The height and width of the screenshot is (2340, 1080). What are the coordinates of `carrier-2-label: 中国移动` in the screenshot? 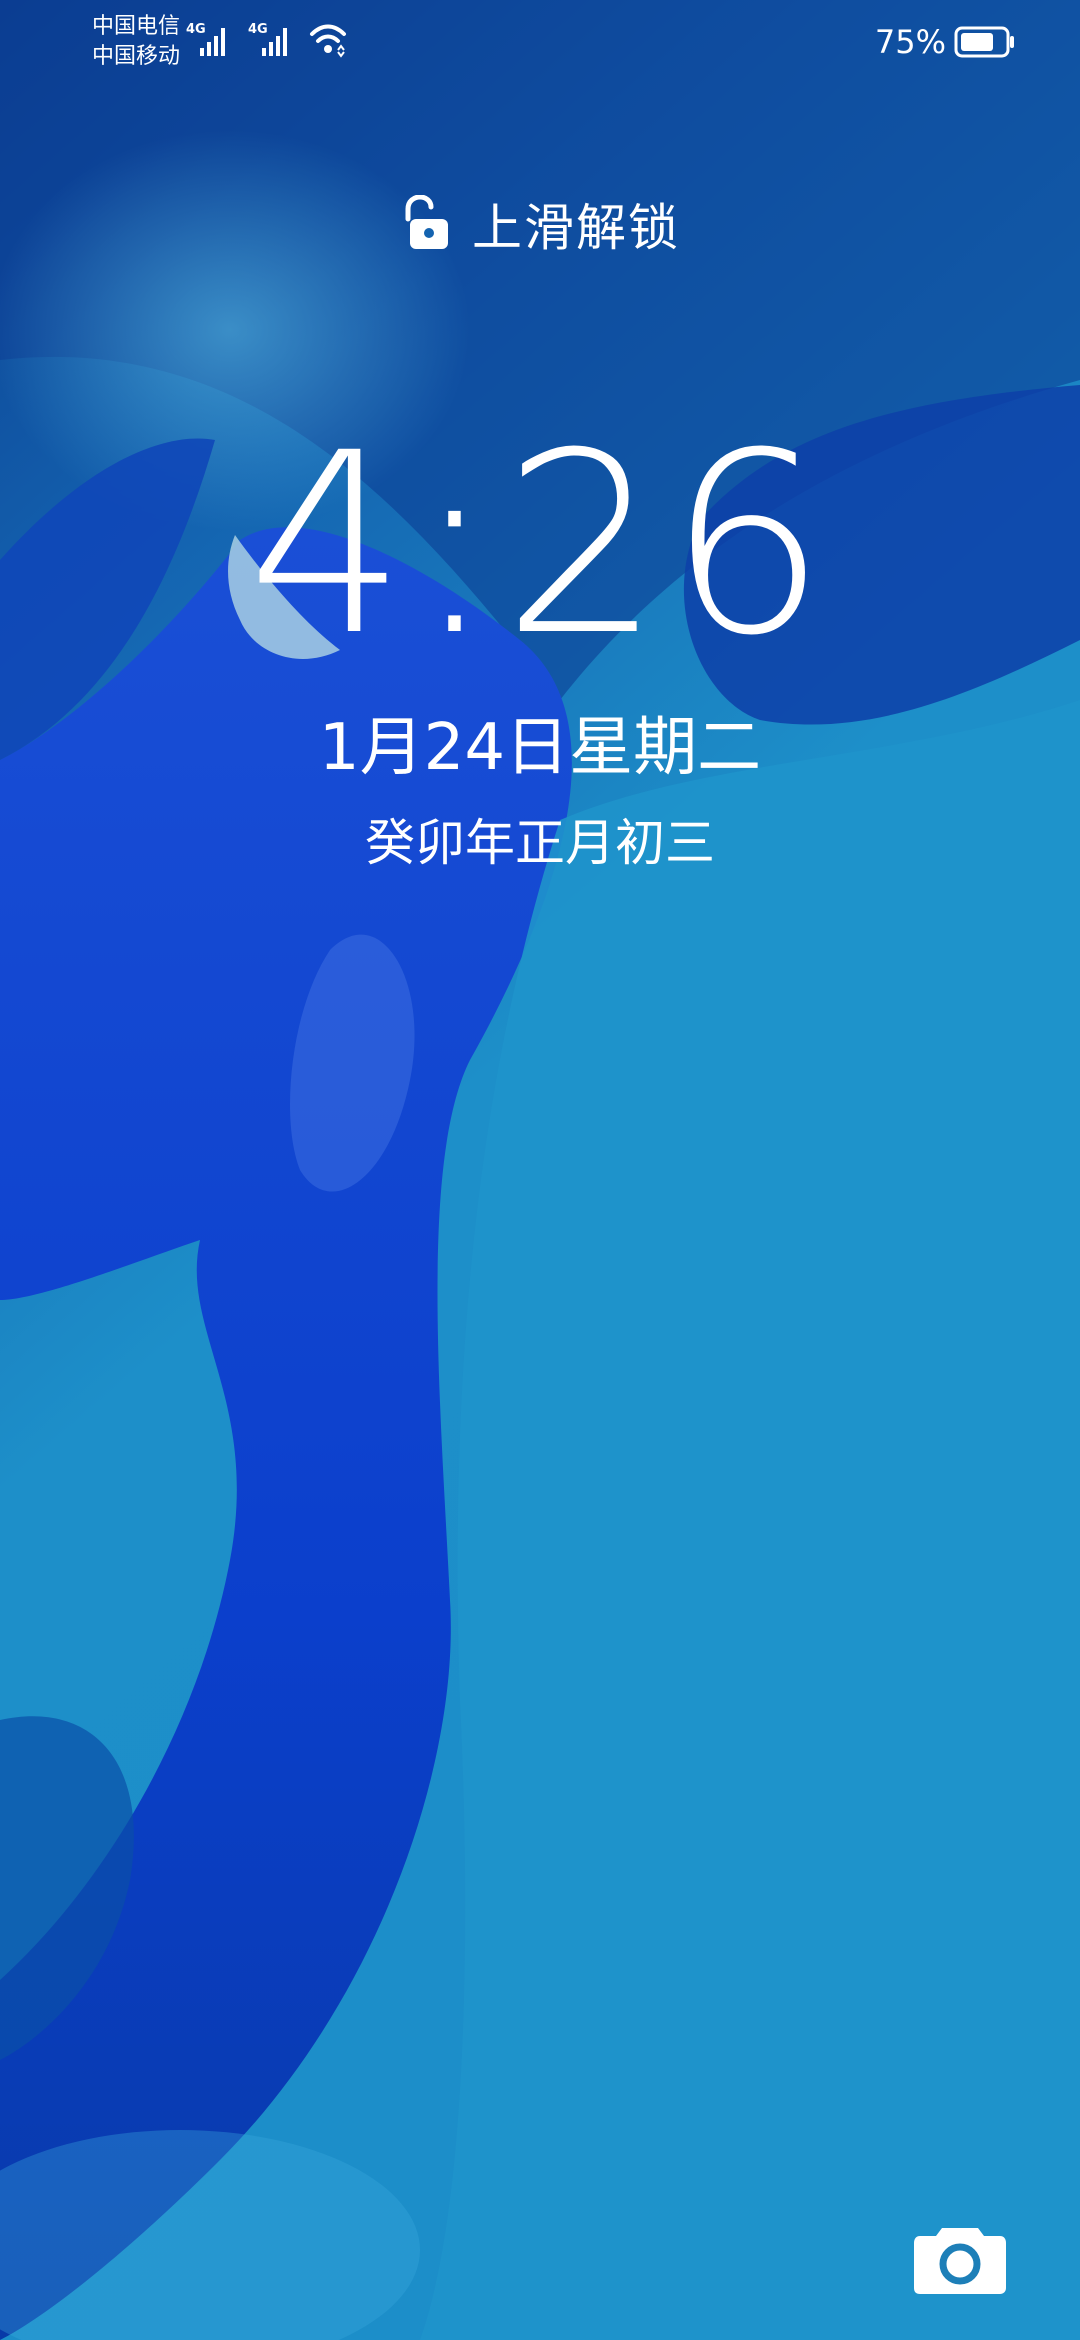 It's located at (136, 56).